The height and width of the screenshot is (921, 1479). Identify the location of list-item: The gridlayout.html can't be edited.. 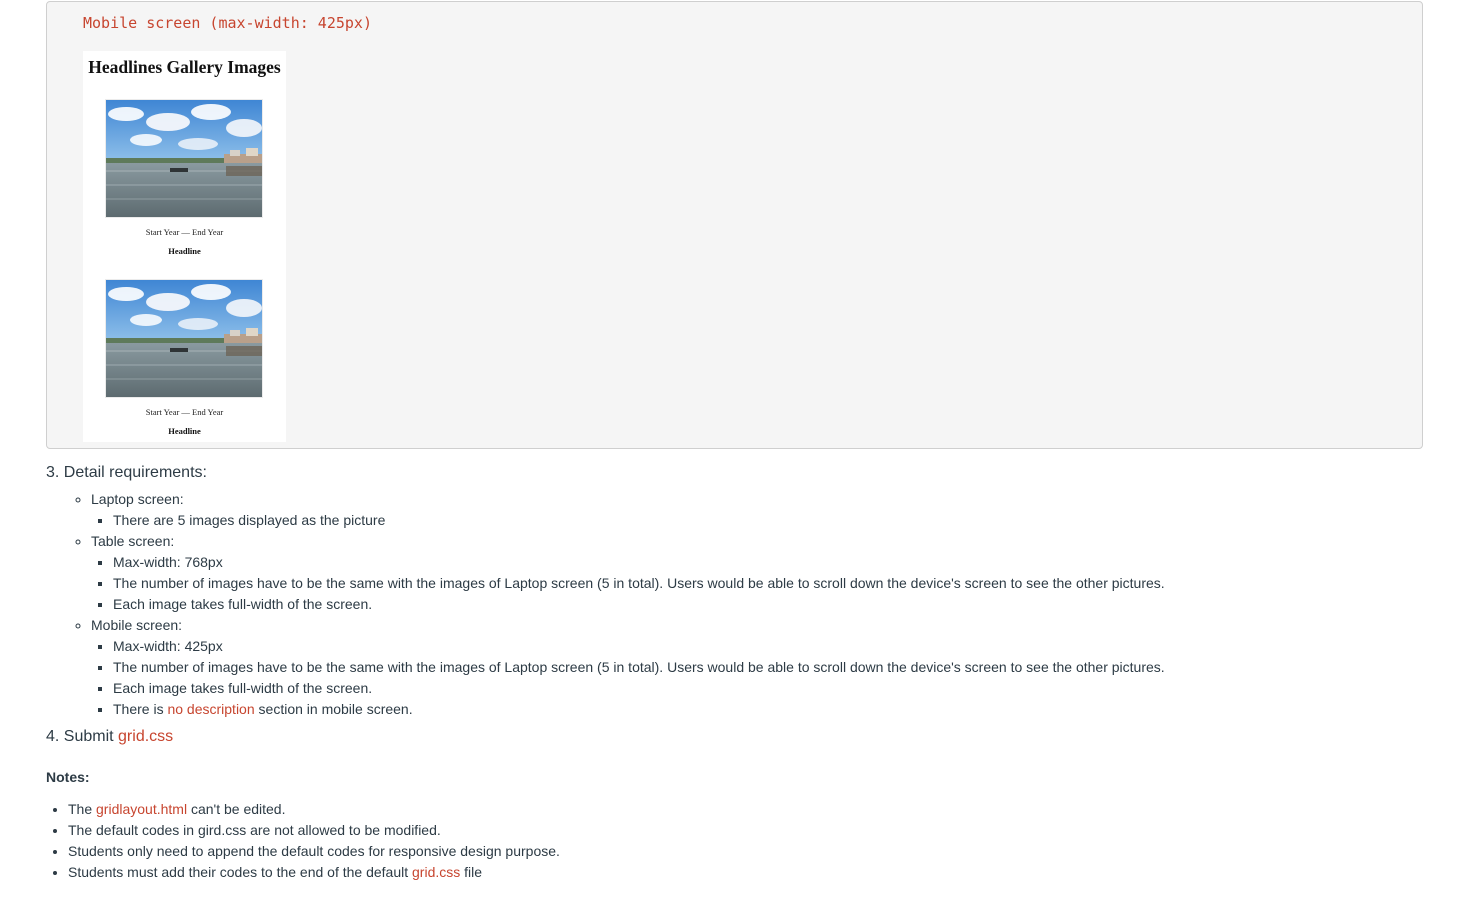
(757, 809).